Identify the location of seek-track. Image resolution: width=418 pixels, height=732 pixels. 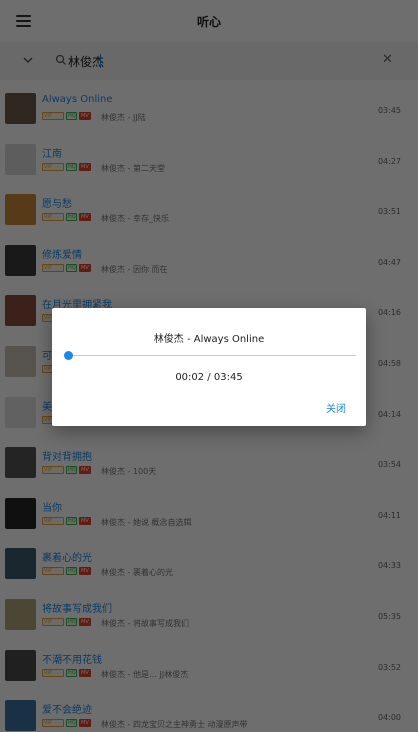
(211, 355).